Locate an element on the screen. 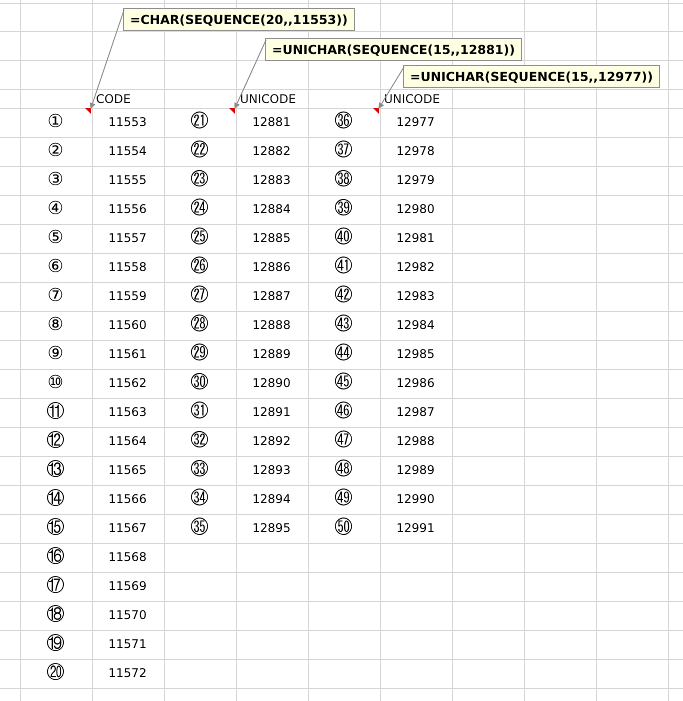 The image size is (683, 701). code-value: 11563 is located at coordinates (127, 412).